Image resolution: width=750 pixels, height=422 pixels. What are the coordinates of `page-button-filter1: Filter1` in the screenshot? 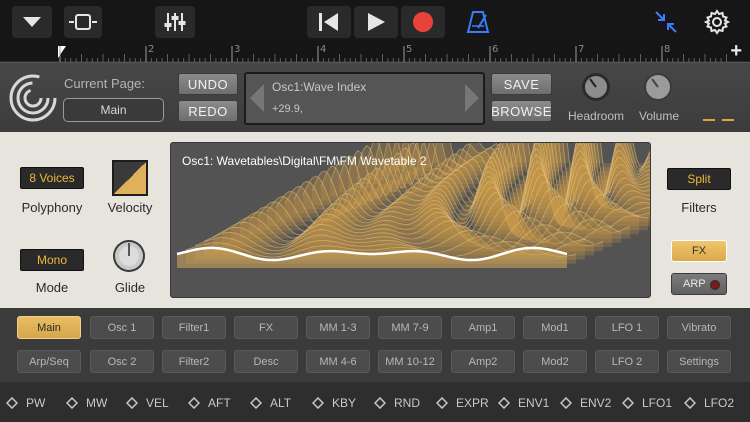 It's located at (194, 327).